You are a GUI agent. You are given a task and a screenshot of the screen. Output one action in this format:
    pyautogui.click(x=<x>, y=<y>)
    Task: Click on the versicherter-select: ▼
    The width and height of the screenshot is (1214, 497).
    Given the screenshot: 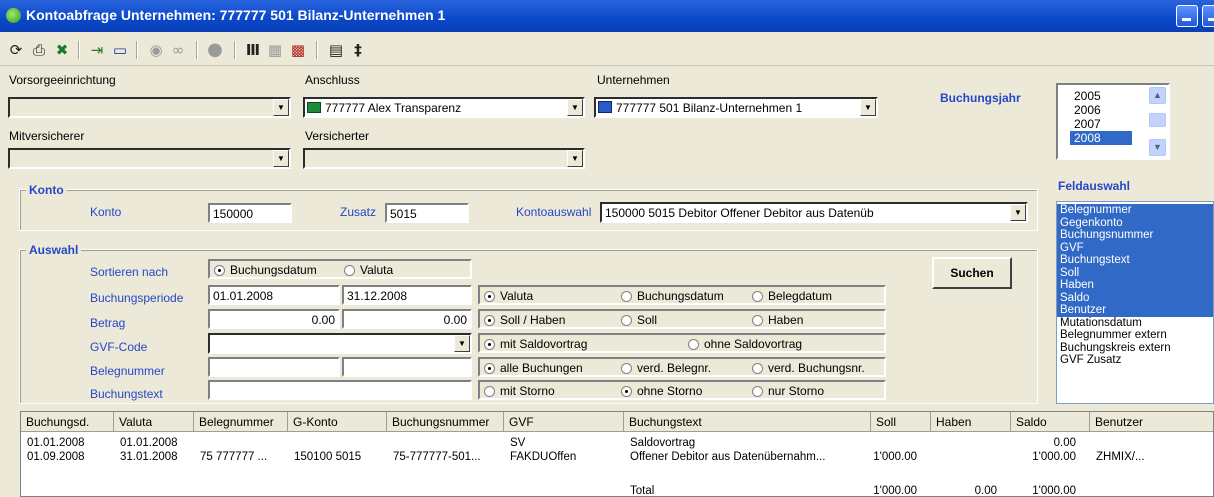 What is the action you would take?
    pyautogui.click(x=444, y=158)
    